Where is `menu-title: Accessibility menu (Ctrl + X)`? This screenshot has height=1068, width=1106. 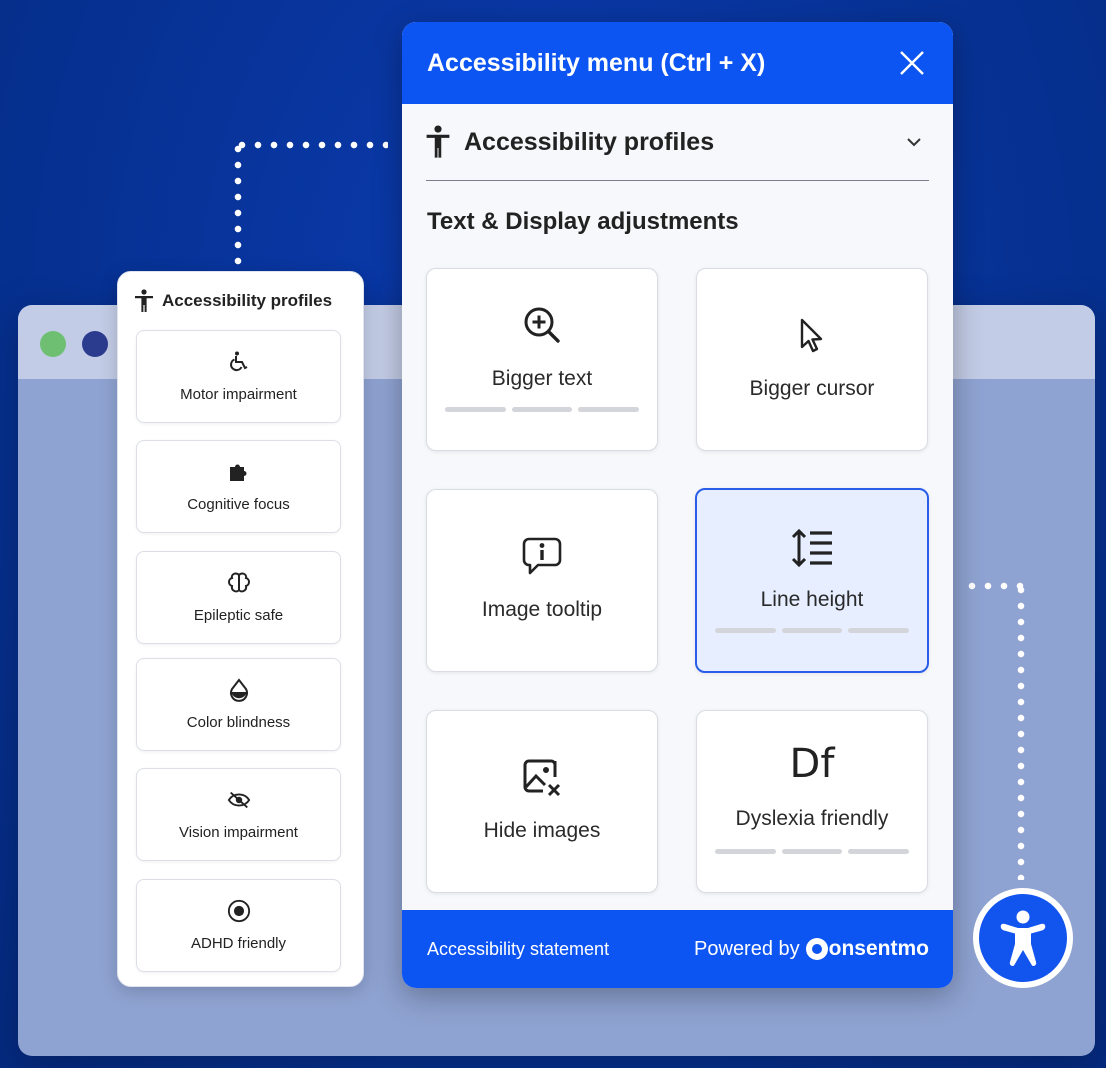
menu-title: Accessibility menu (Ctrl + X) is located at coordinates (596, 62).